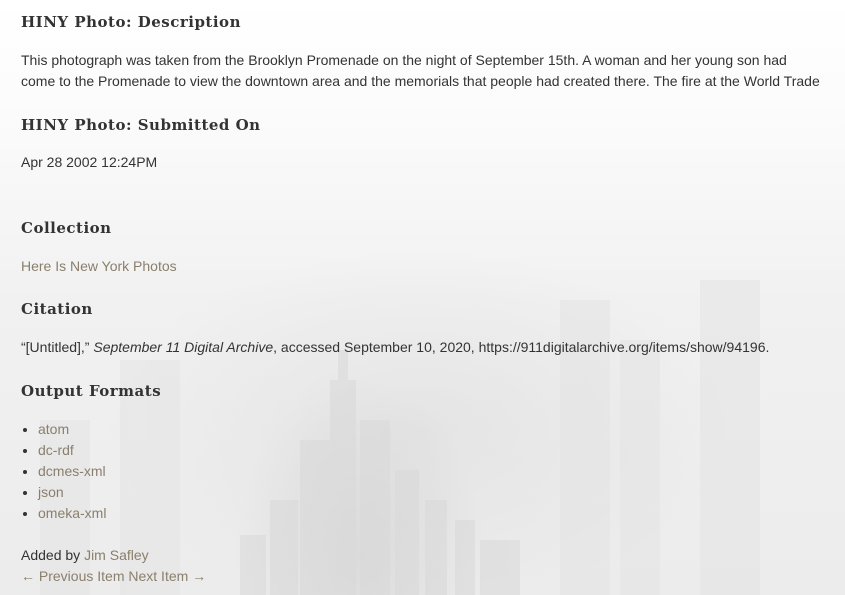 The width and height of the screenshot is (845, 595). Describe the element at coordinates (55, 347) in the screenshot. I see `citation-prefix: “[Untitled],”` at that location.